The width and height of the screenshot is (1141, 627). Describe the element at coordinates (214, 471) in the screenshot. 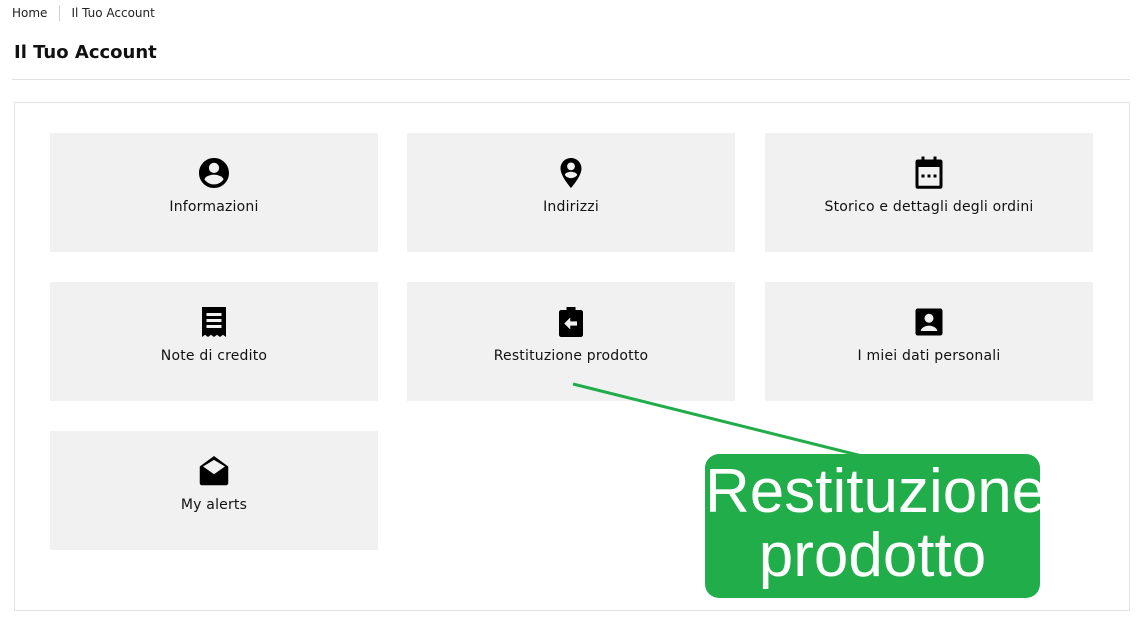

I see `open-envelope-icon` at that location.